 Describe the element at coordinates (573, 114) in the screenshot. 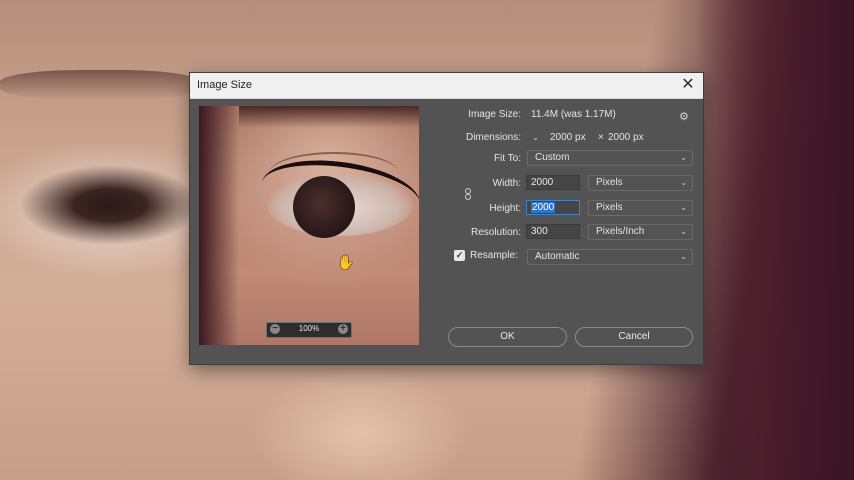

I see `image-size-value: 11.4M (was 1.17M)` at that location.